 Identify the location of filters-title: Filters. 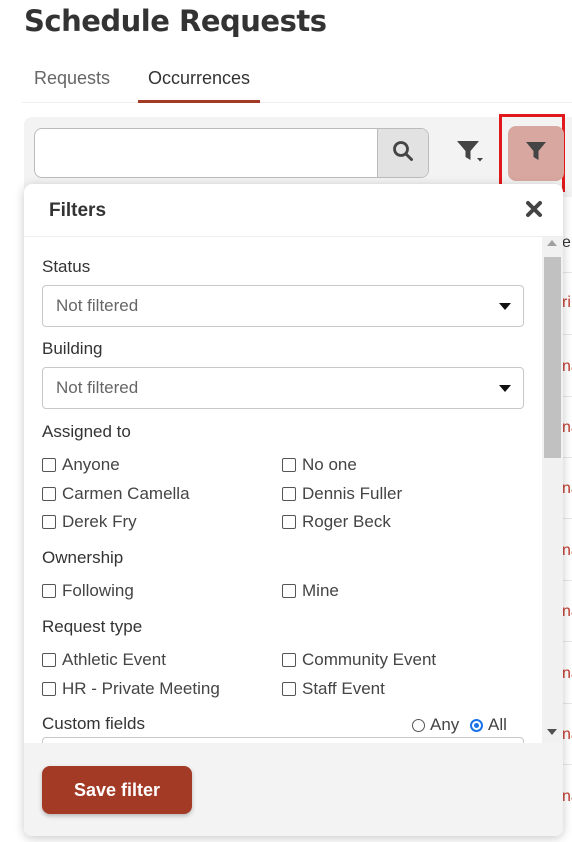
(78, 210).